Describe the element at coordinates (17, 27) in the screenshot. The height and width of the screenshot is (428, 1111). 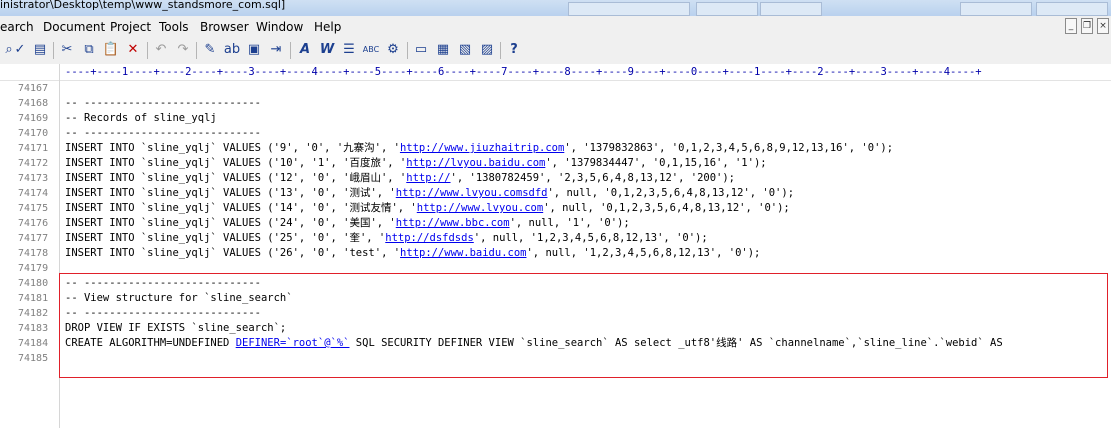
I see `menu-search: earch` at that location.